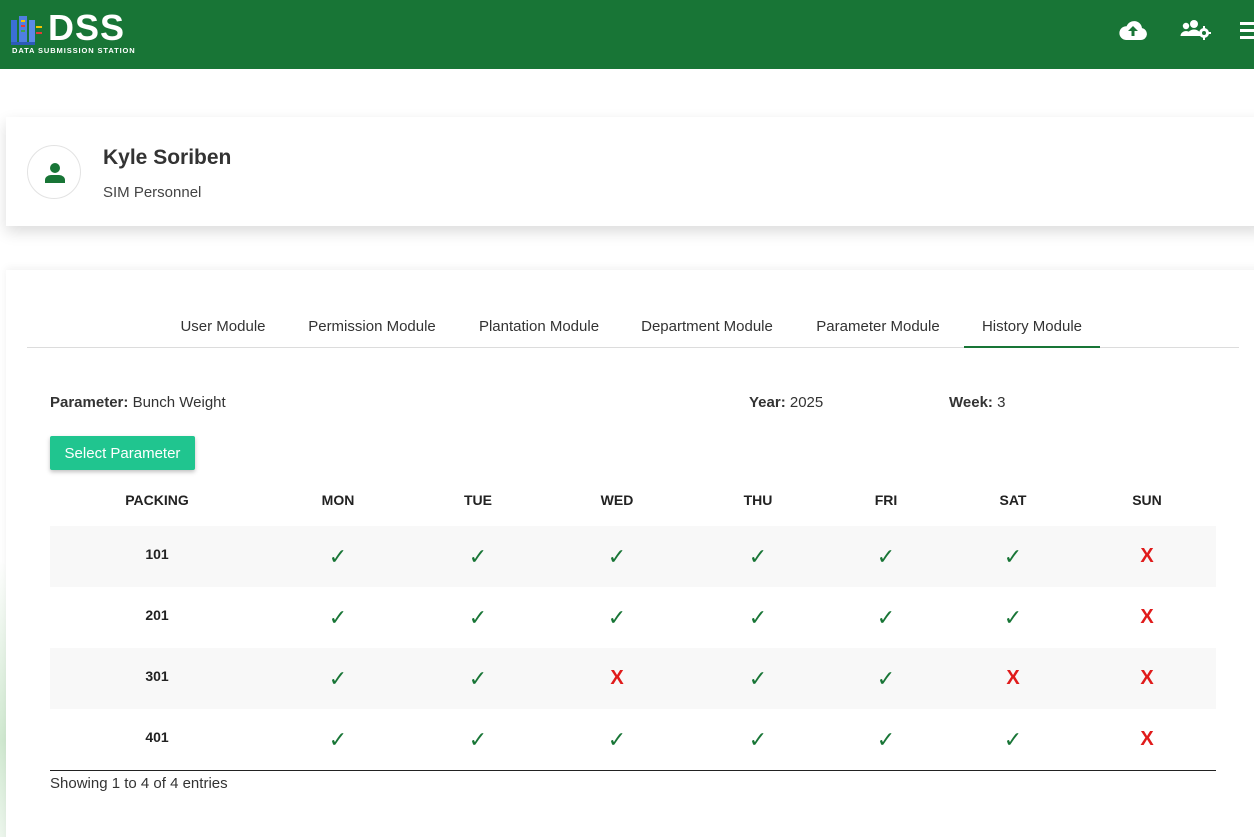 The height and width of the screenshot is (837, 1254). Describe the element at coordinates (1247, 30) in the screenshot. I see `menu-icon` at that location.